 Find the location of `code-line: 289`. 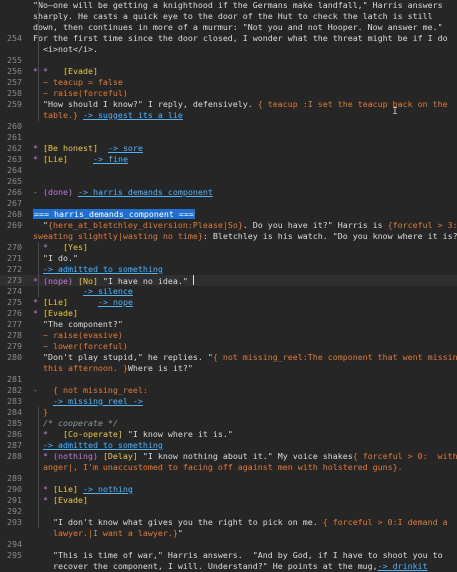

code-line: 289 is located at coordinates (228, 478).